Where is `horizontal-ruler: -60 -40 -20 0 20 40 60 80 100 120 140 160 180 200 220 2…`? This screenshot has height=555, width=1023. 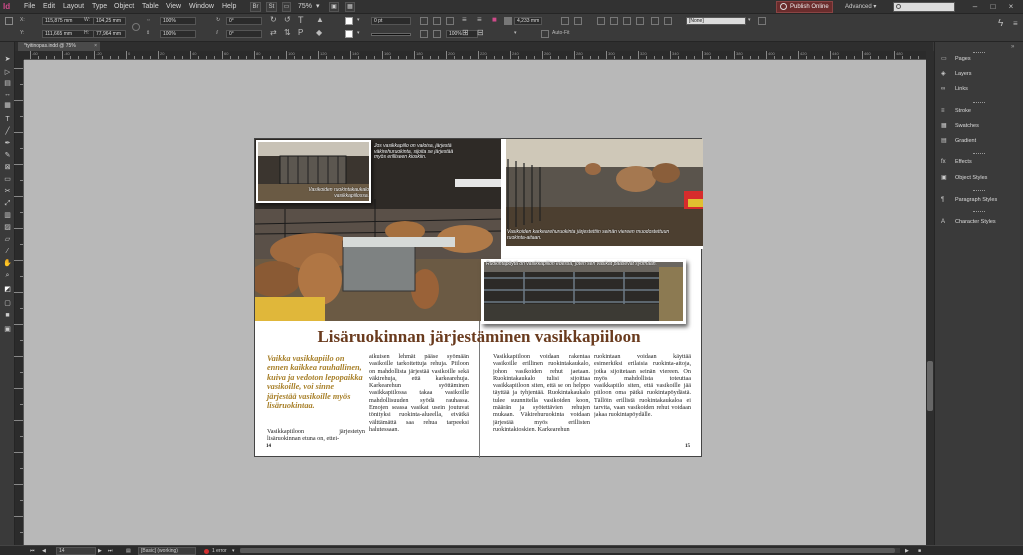
horizontal-ruler: -60 -40 -20 0 20 40 60 80 100 120 140 160 180 200 220 2… is located at coordinates (475, 55).